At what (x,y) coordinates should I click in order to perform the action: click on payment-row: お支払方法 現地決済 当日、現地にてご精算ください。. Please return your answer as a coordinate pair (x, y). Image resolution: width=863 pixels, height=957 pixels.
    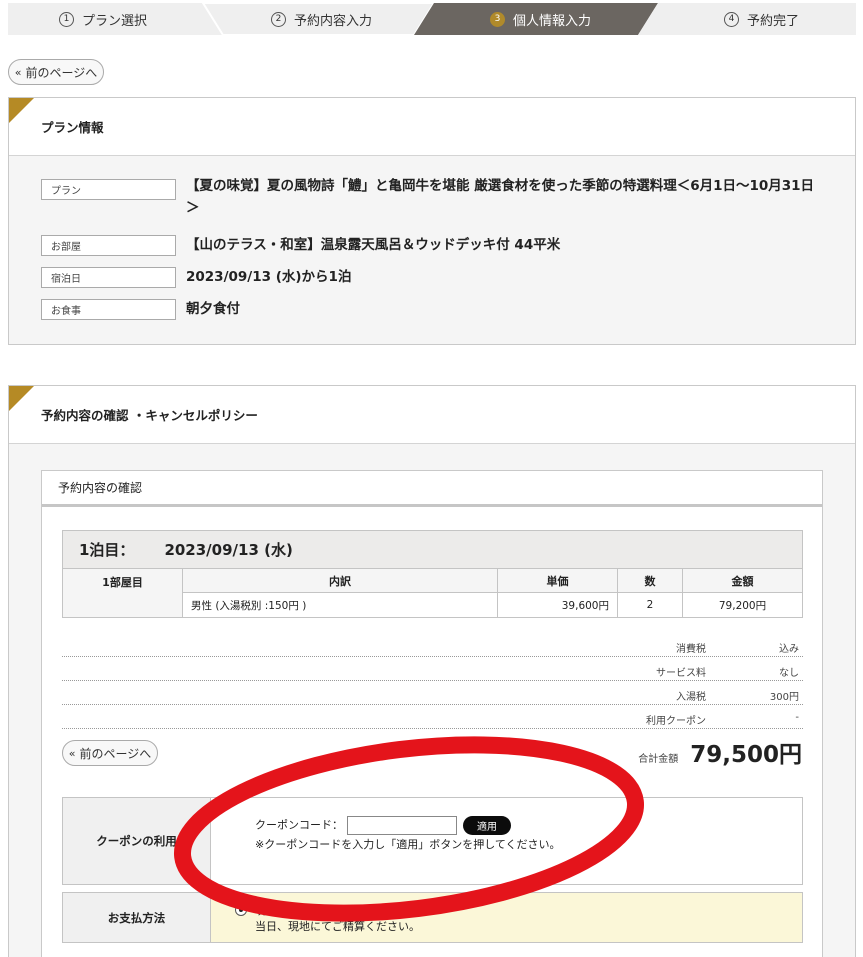
    Looking at the image, I should click on (432, 917).